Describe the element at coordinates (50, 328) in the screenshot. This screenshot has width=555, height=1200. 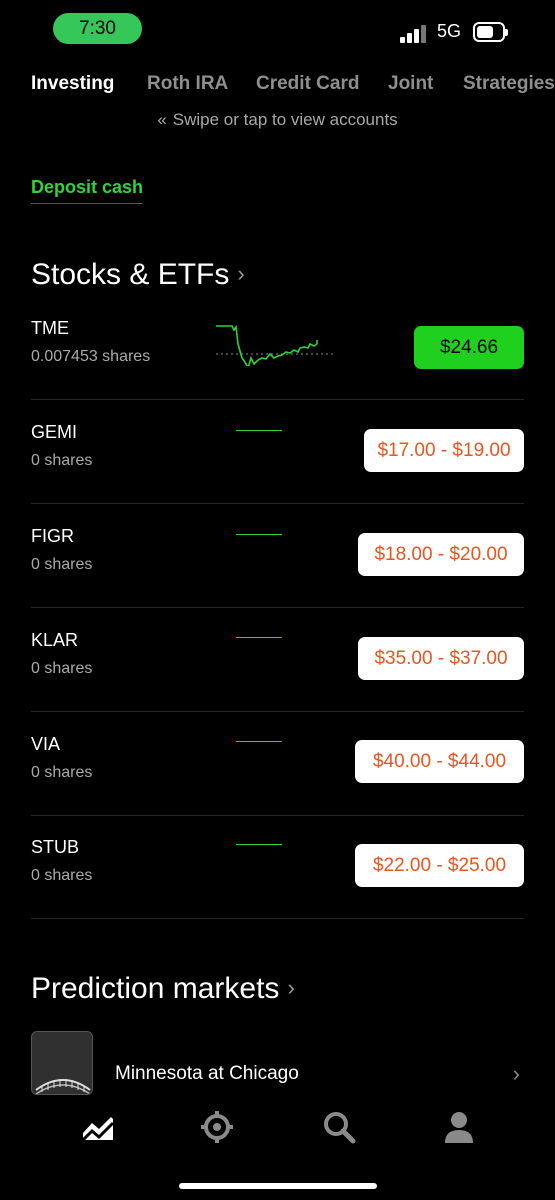
I see `stock-ticker: TME` at that location.